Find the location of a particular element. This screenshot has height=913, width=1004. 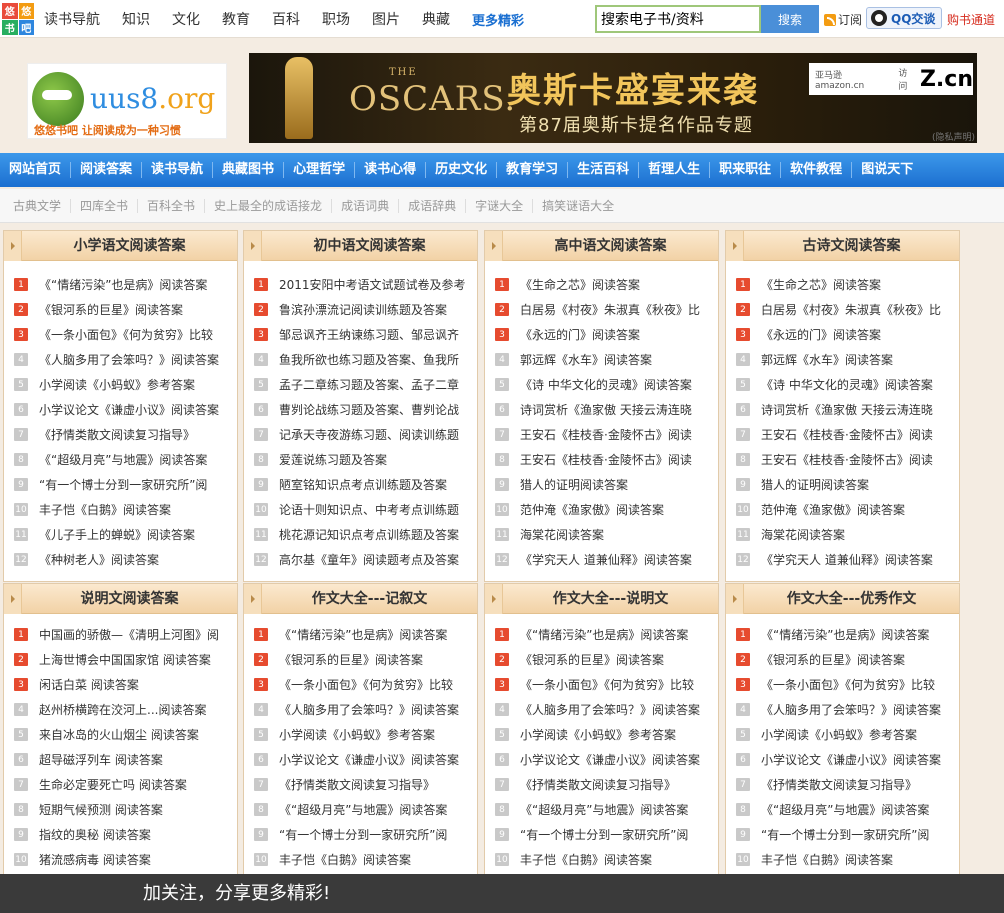

list-item: 8 短期气候预测 阅读答案 is located at coordinates (125, 809).